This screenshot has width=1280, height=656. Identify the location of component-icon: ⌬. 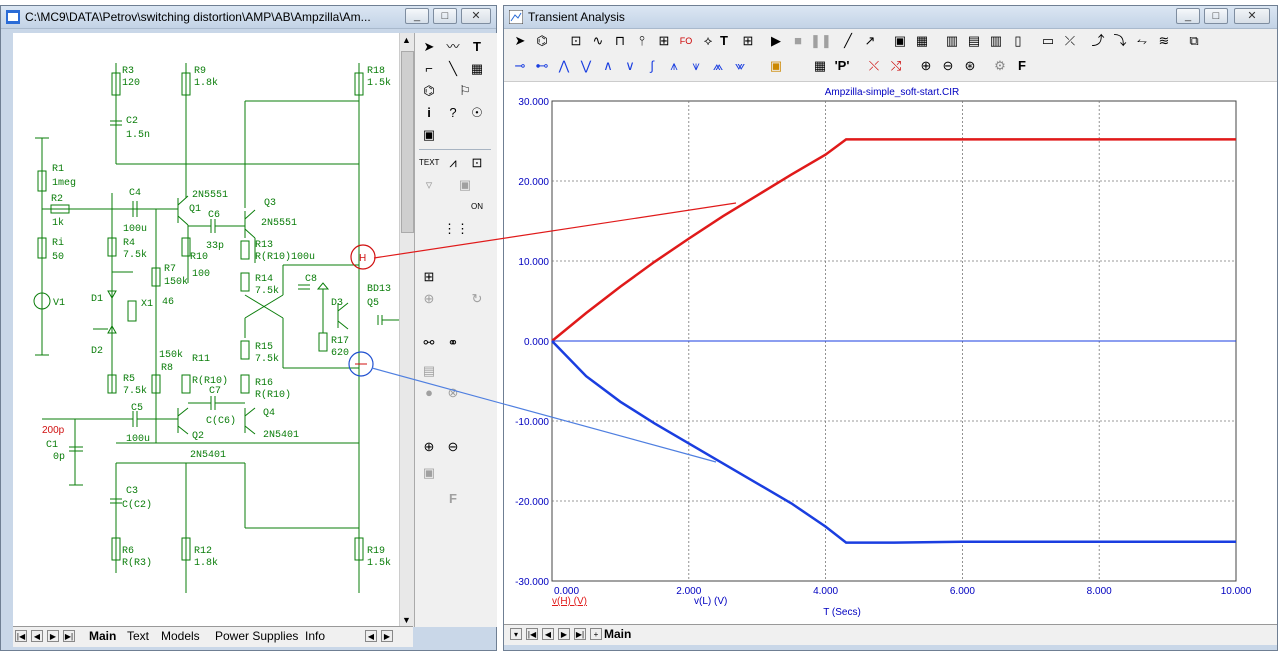
(429, 91).